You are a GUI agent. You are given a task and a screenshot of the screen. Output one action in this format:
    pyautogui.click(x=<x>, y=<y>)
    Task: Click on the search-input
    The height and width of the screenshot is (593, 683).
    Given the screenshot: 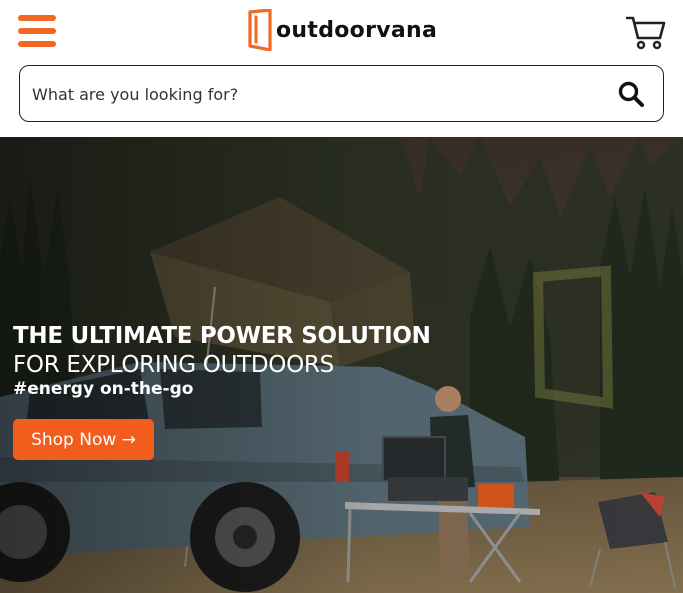 What is the action you would take?
    pyautogui.click(x=312, y=94)
    